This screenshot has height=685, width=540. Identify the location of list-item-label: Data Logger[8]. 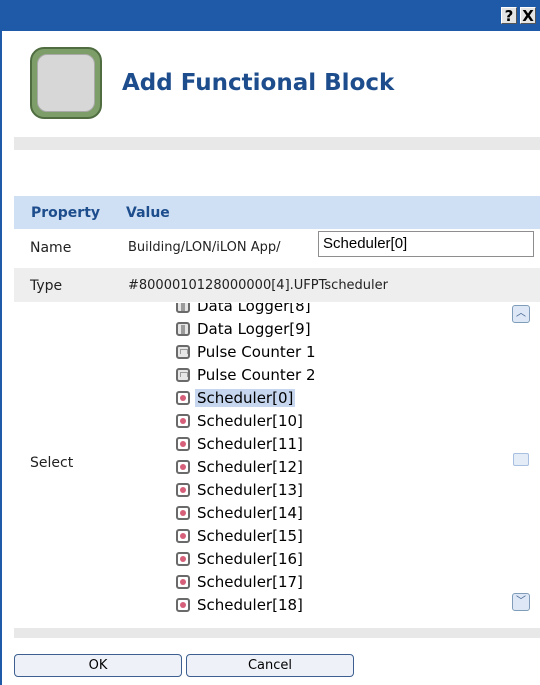
(254, 309).